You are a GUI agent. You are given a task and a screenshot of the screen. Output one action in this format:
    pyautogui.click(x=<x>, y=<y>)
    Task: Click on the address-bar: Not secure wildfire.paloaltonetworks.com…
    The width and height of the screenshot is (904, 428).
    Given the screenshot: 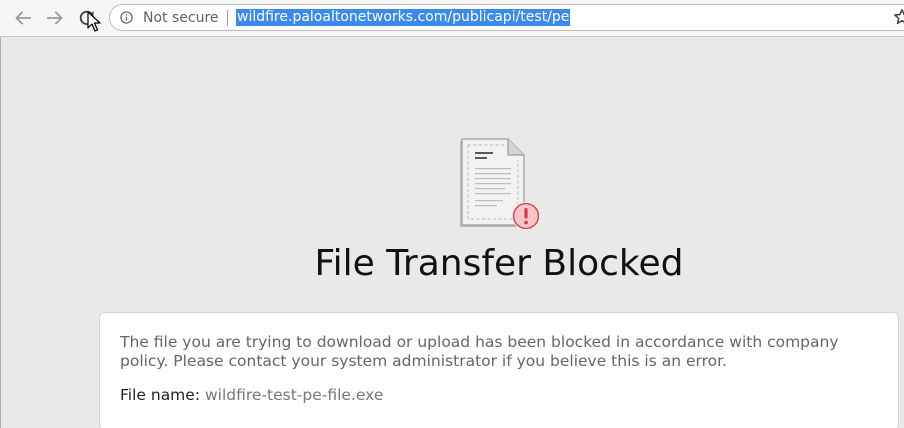 What is the action you would take?
    pyautogui.click(x=506, y=17)
    